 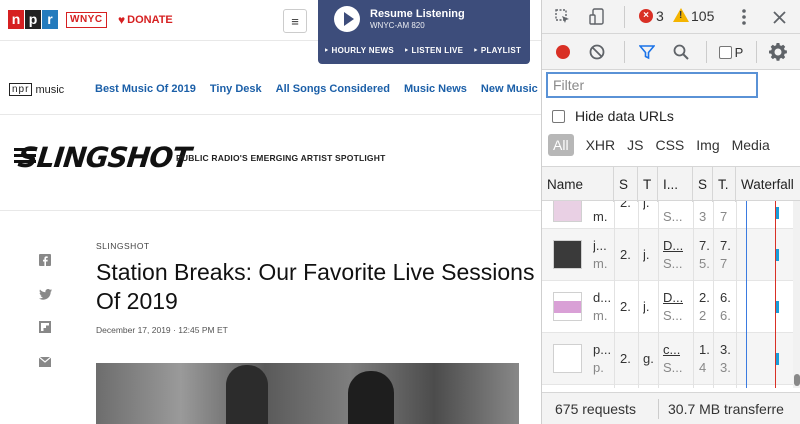 What do you see at coordinates (726, 409) in the screenshot?
I see `transferred-size: 30.7 MB transferre` at bounding box center [726, 409].